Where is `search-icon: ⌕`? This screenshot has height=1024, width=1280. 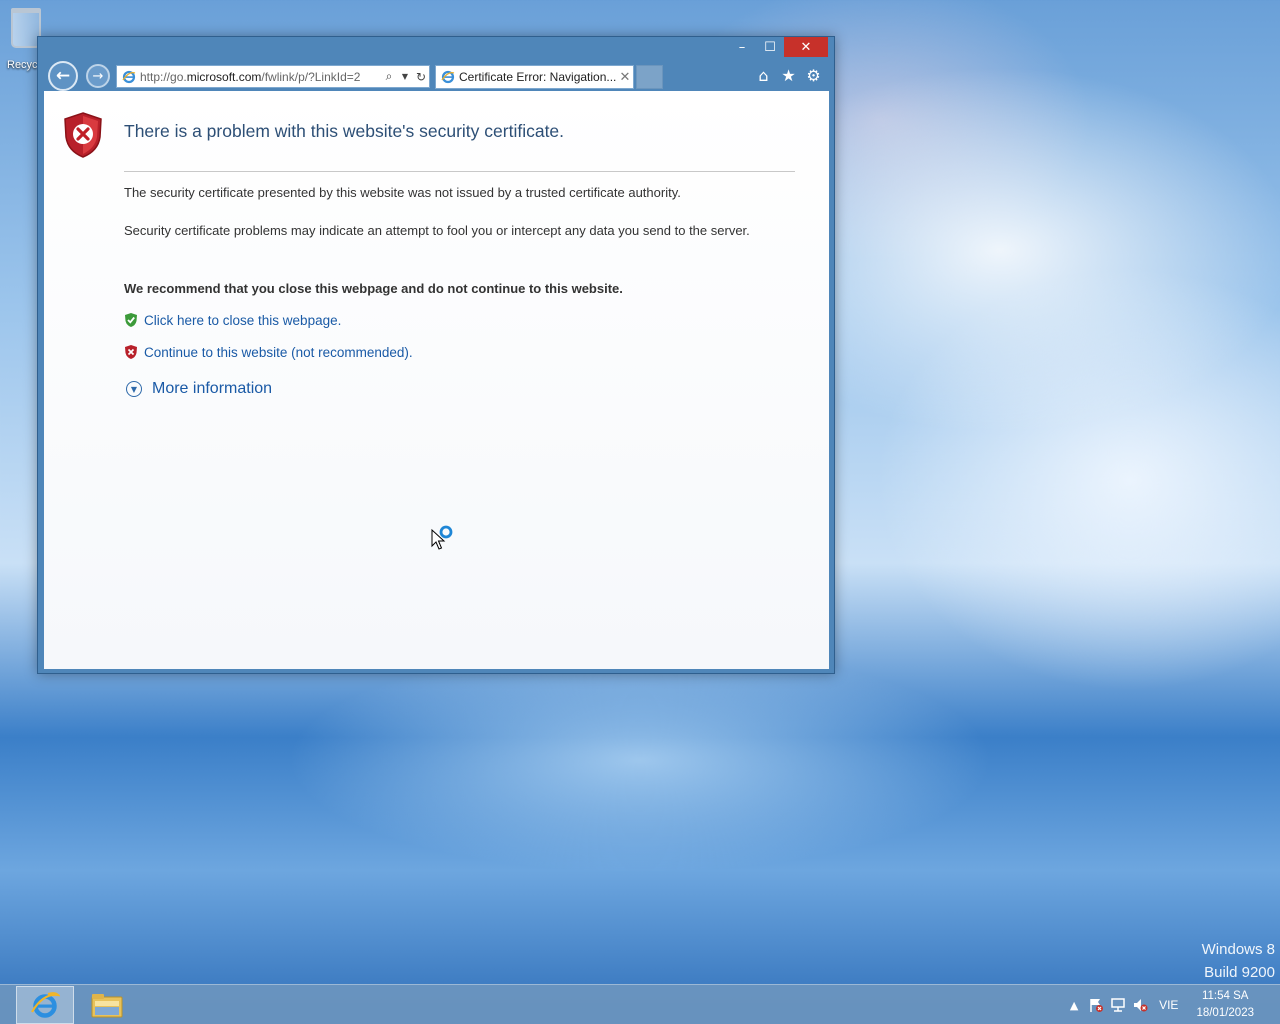
search-icon: ⌕ is located at coordinates (389, 76).